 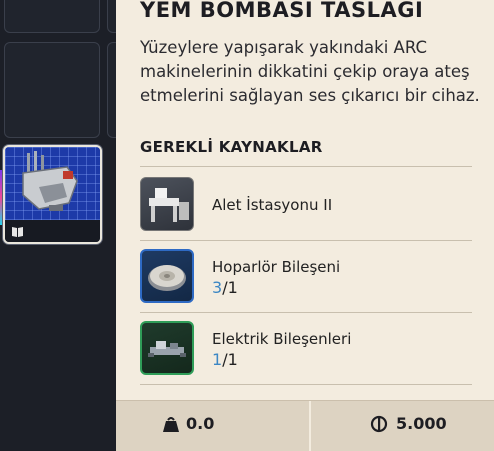 I want to click on coin-icon, so click(x=379, y=424).